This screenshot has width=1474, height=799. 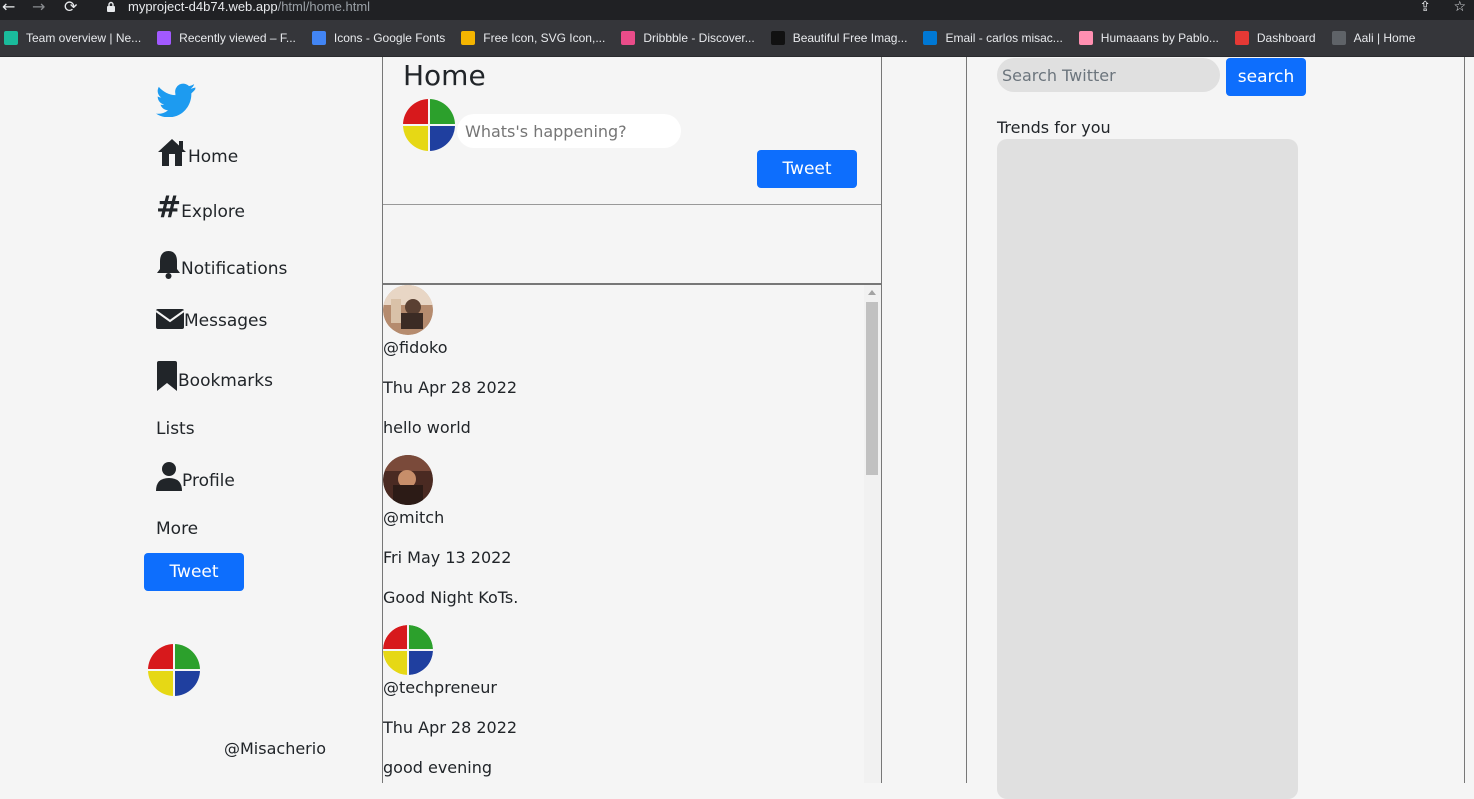 I want to click on bell-icon, so click(x=168, y=265).